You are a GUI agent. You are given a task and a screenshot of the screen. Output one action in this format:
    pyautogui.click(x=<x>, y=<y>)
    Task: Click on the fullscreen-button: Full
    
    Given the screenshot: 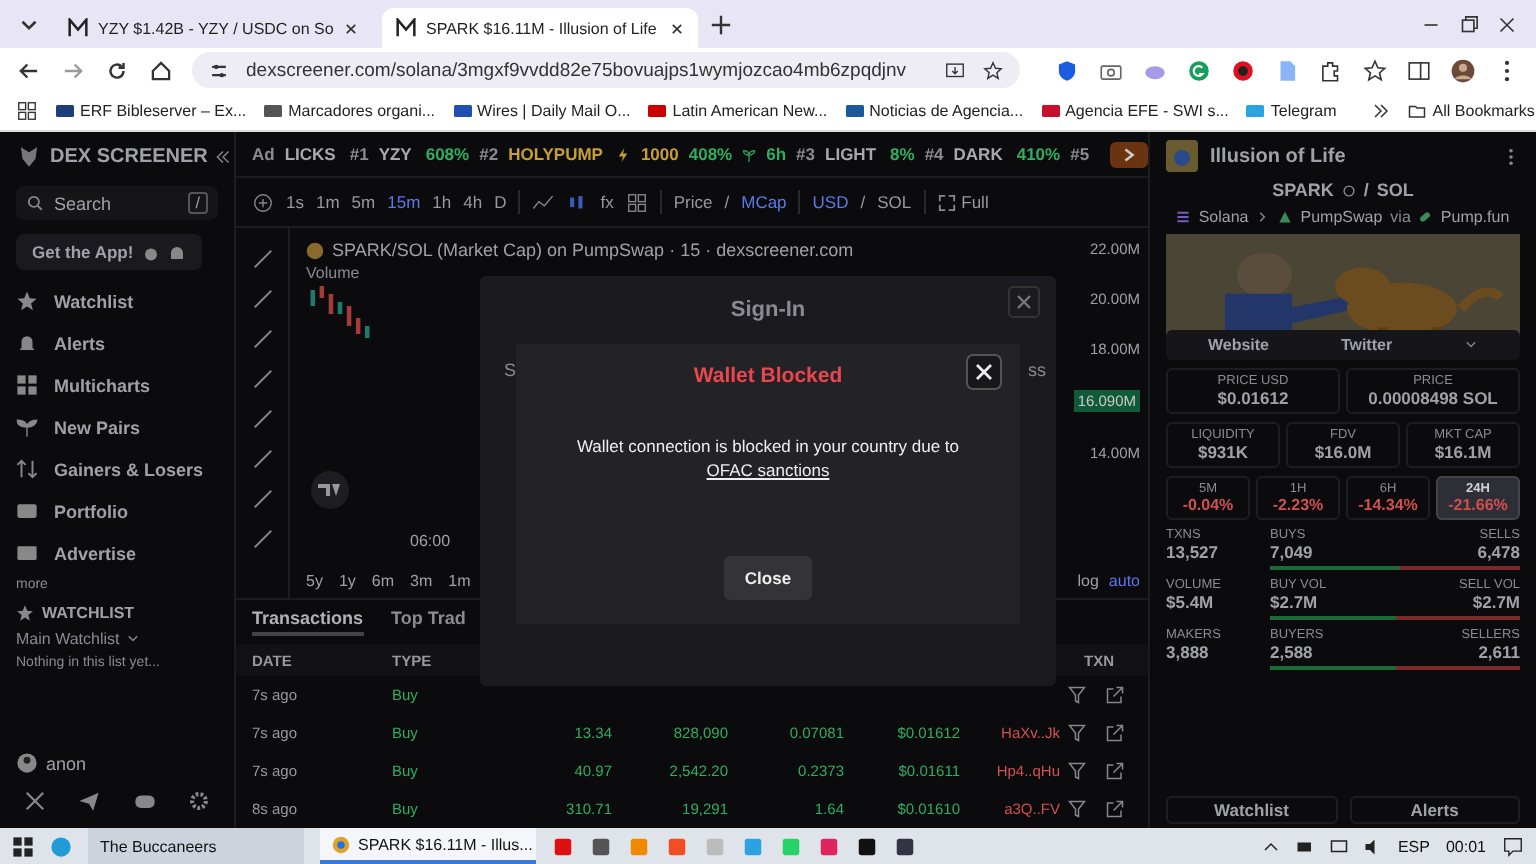 What is the action you would take?
    pyautogui.click(x=963, y=202)
    